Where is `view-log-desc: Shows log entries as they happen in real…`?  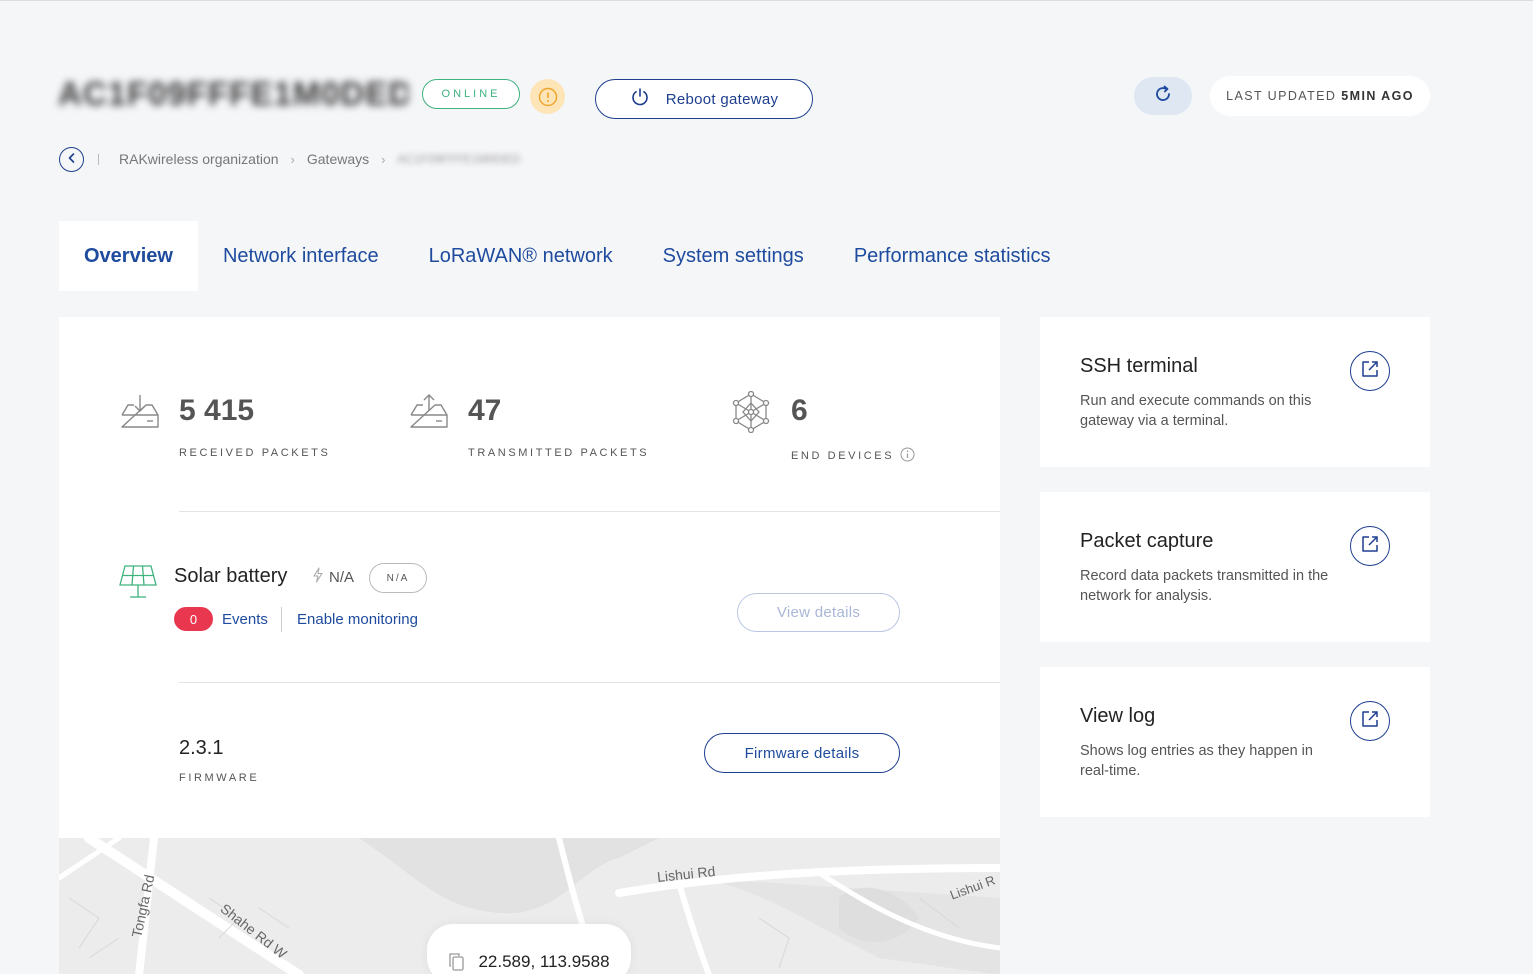 view-log-desc: Shows log entries as they happen in real… is located at coordinates (1196, 761).